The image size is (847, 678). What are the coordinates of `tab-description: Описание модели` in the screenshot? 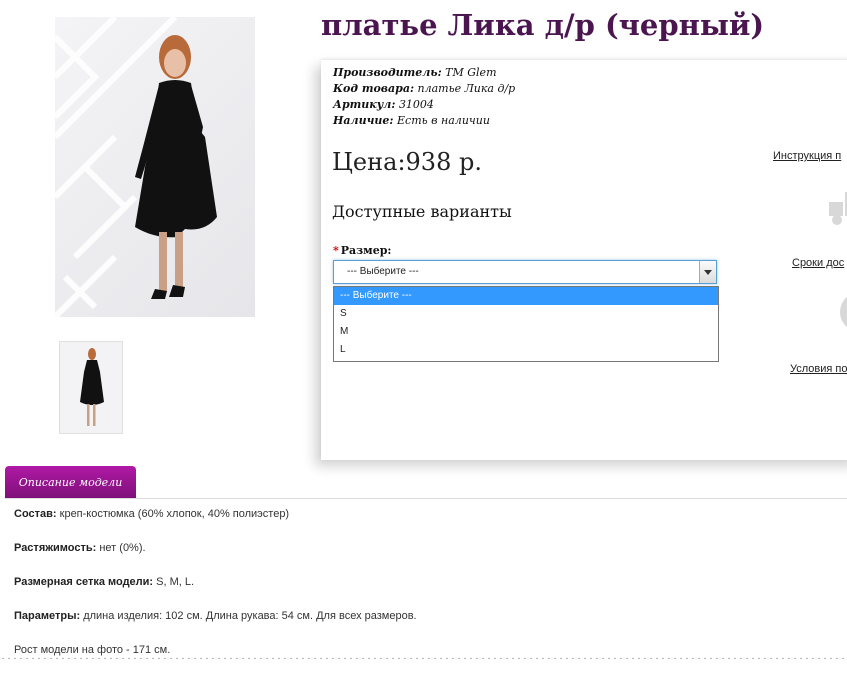 It's located at (70, 482).